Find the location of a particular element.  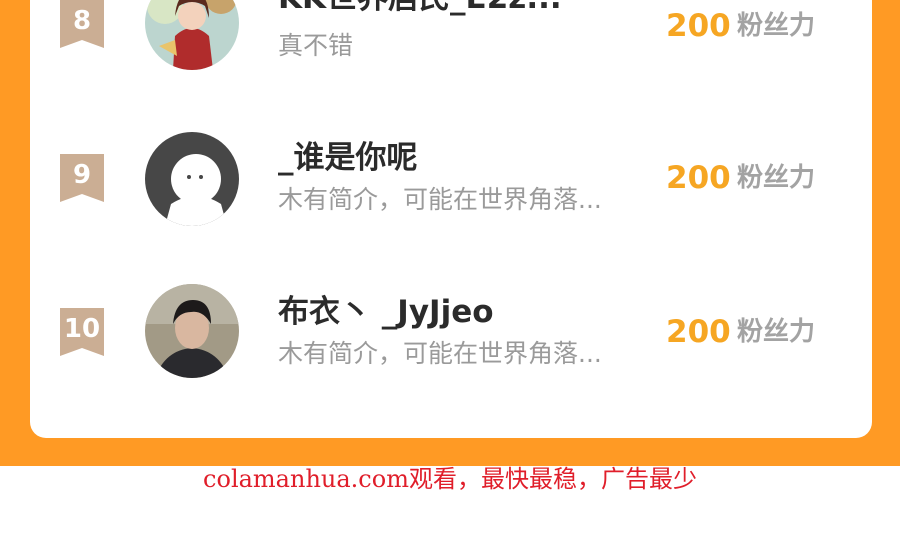

rank-badge: 10 is located at coordinates (82, 332).